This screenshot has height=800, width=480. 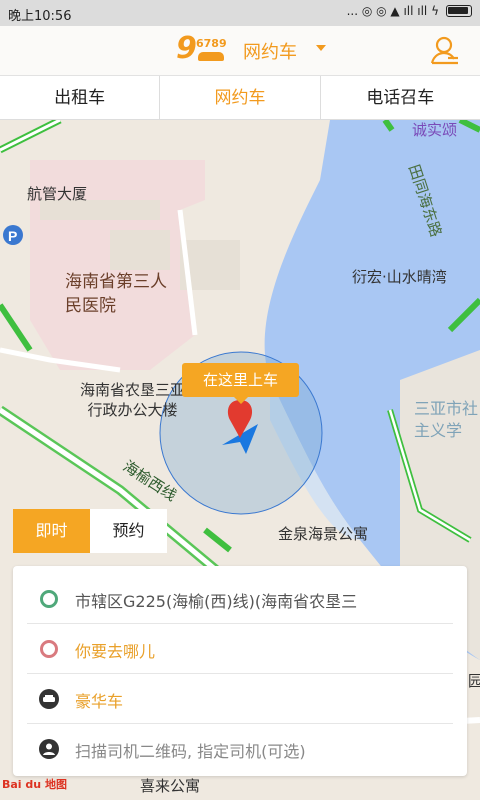 I want to click on driver-scan-row: 扫描司机二维码, 指定司机(可选), so click(x=240, y=749).